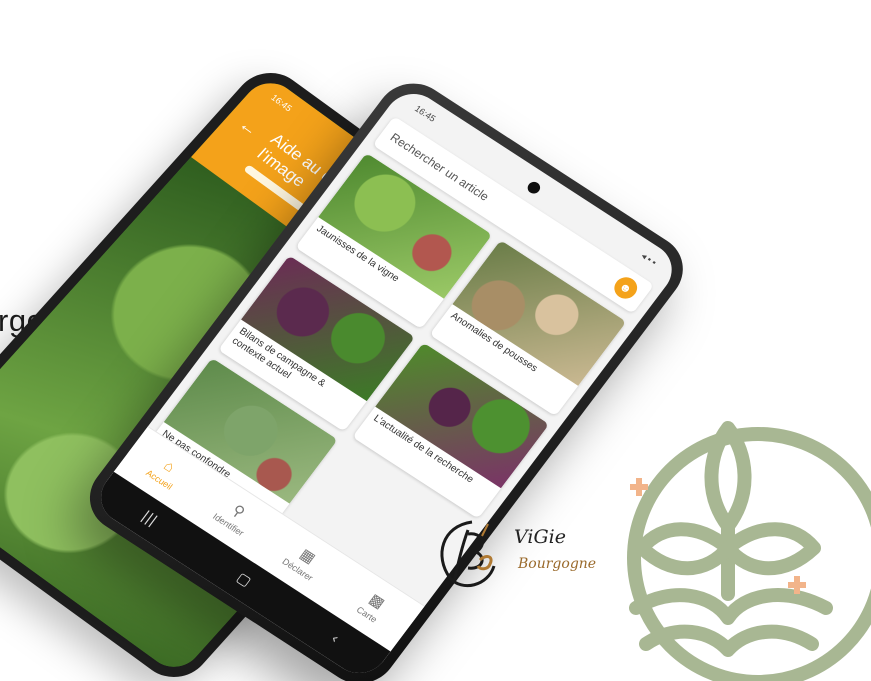  Describe the element at coordinates (425, 113) in the screenshot. I see `front-status-time: 16:45` at that location.